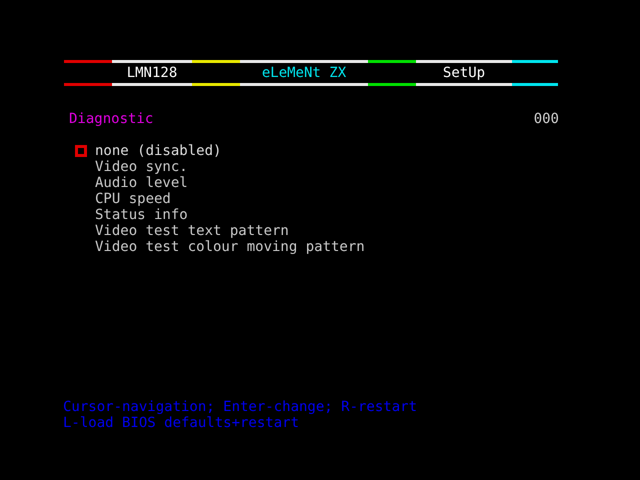 The image size is (640, 480). Describe the element at coordinates (240, 407) in the screenshot. I see `help-text: Cursor-navigation; Enter-change; R-restart` at that location.